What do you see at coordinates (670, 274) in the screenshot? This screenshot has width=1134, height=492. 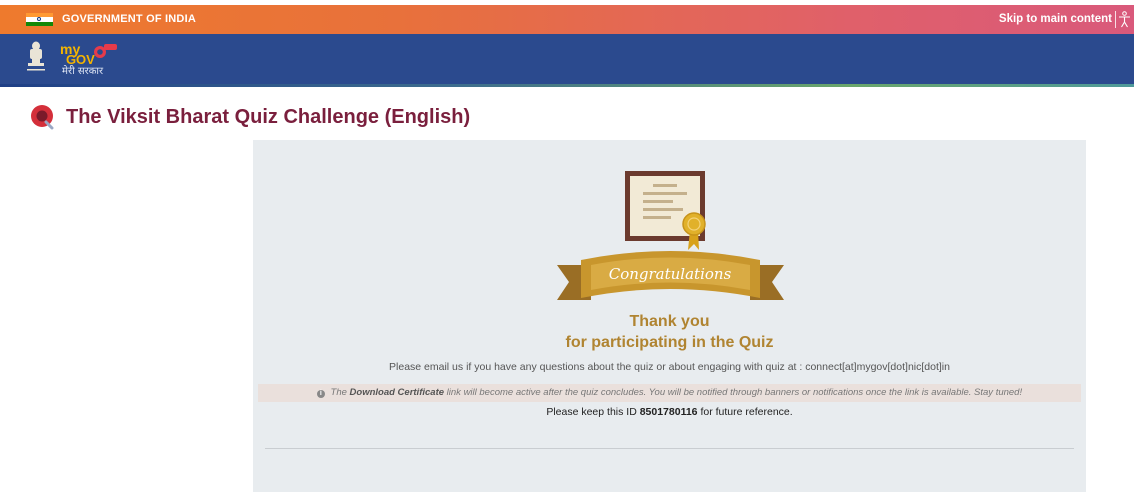 I see `ribbon-text: Congratulations` at bounding box center [670, 274].